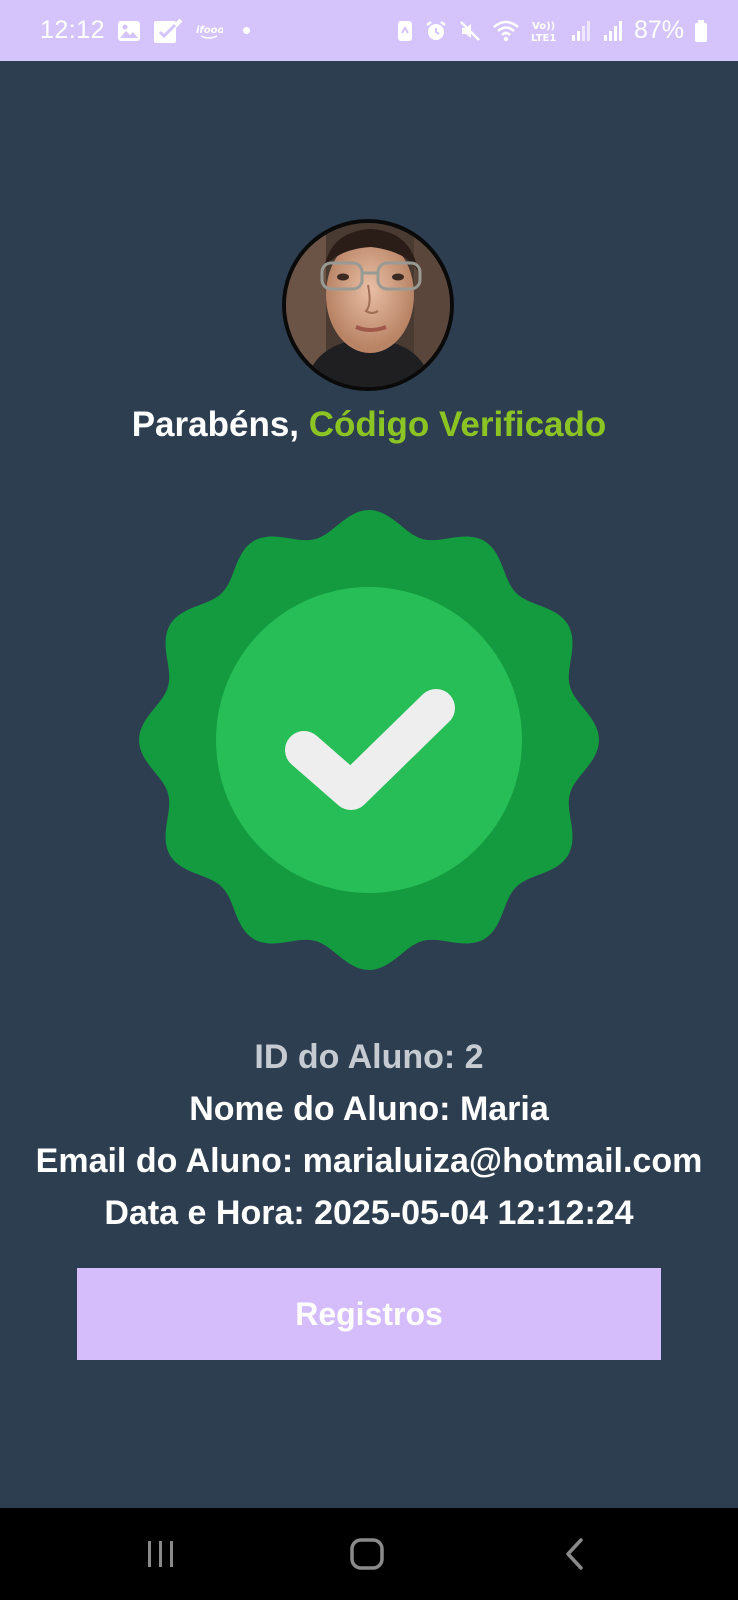 Image resolution: width=738 pixels, height=1600 pixels. What do you see at coordinates (369, 30) in the screenshot?
I see `status-bar: 12:12 ifood Vo)) LTE1 87%` at bounding box center [369, 30].